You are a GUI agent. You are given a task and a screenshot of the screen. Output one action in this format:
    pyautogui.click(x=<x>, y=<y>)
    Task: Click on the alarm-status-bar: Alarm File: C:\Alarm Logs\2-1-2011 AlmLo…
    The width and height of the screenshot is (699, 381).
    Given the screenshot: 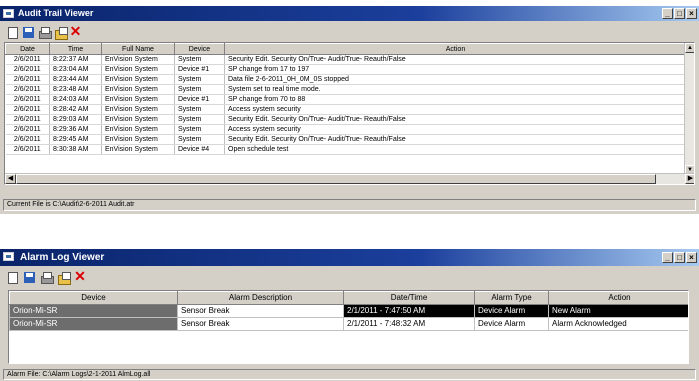 What is the action you would take?
    pyautogui.click(x=349, y=374)
    